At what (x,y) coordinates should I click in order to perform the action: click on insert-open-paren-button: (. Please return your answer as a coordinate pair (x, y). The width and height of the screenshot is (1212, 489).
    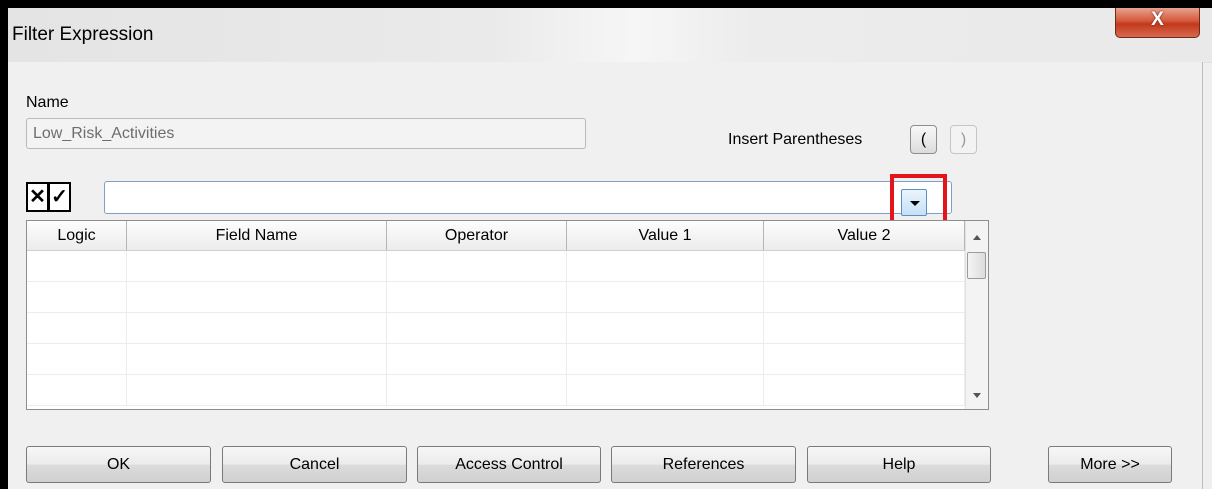
    Looking at the image, I should click on (923, 139).